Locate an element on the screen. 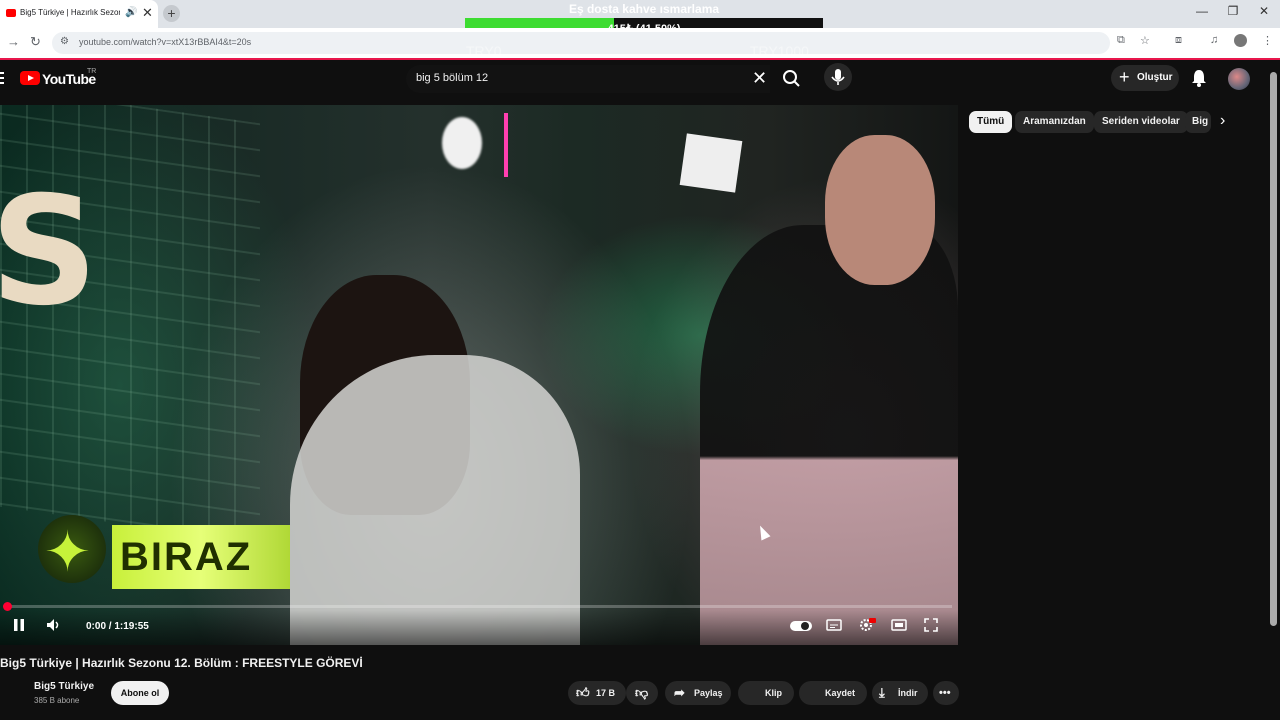 The width and height of the screenshot is (1280, 720). download-label: İndir is located at coordinates (908, 693).